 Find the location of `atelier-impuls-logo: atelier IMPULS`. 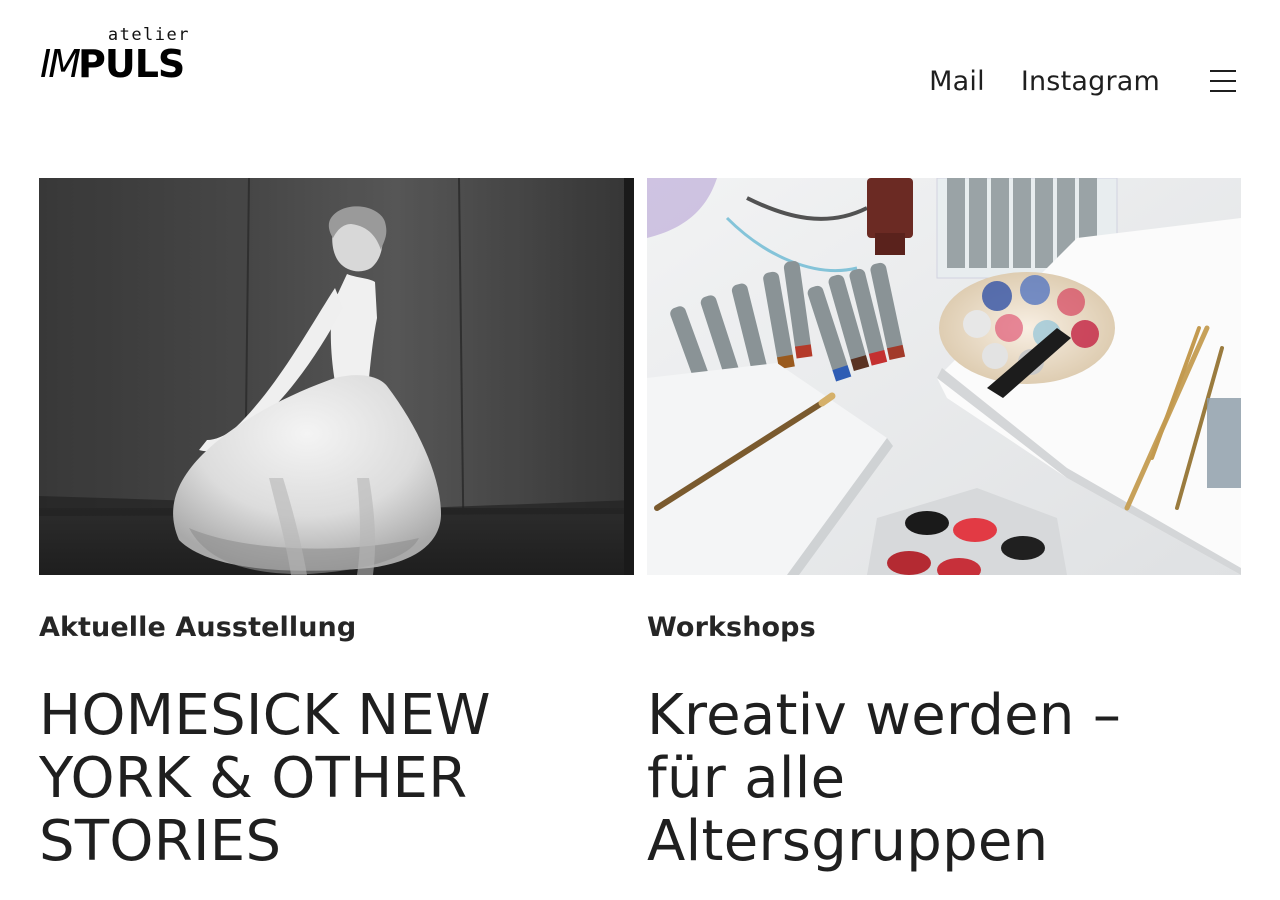

atelier-impuls-logo: atelier IMPULS is located at coordinates (116, 57).